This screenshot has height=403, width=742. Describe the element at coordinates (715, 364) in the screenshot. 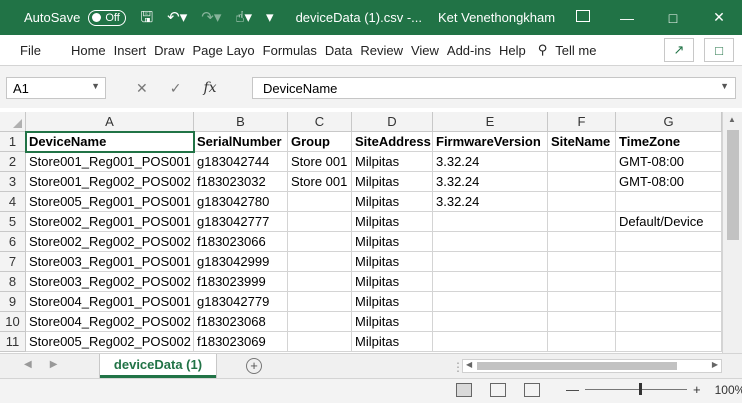

I see `scroll-right-icon: ▶` at that location.